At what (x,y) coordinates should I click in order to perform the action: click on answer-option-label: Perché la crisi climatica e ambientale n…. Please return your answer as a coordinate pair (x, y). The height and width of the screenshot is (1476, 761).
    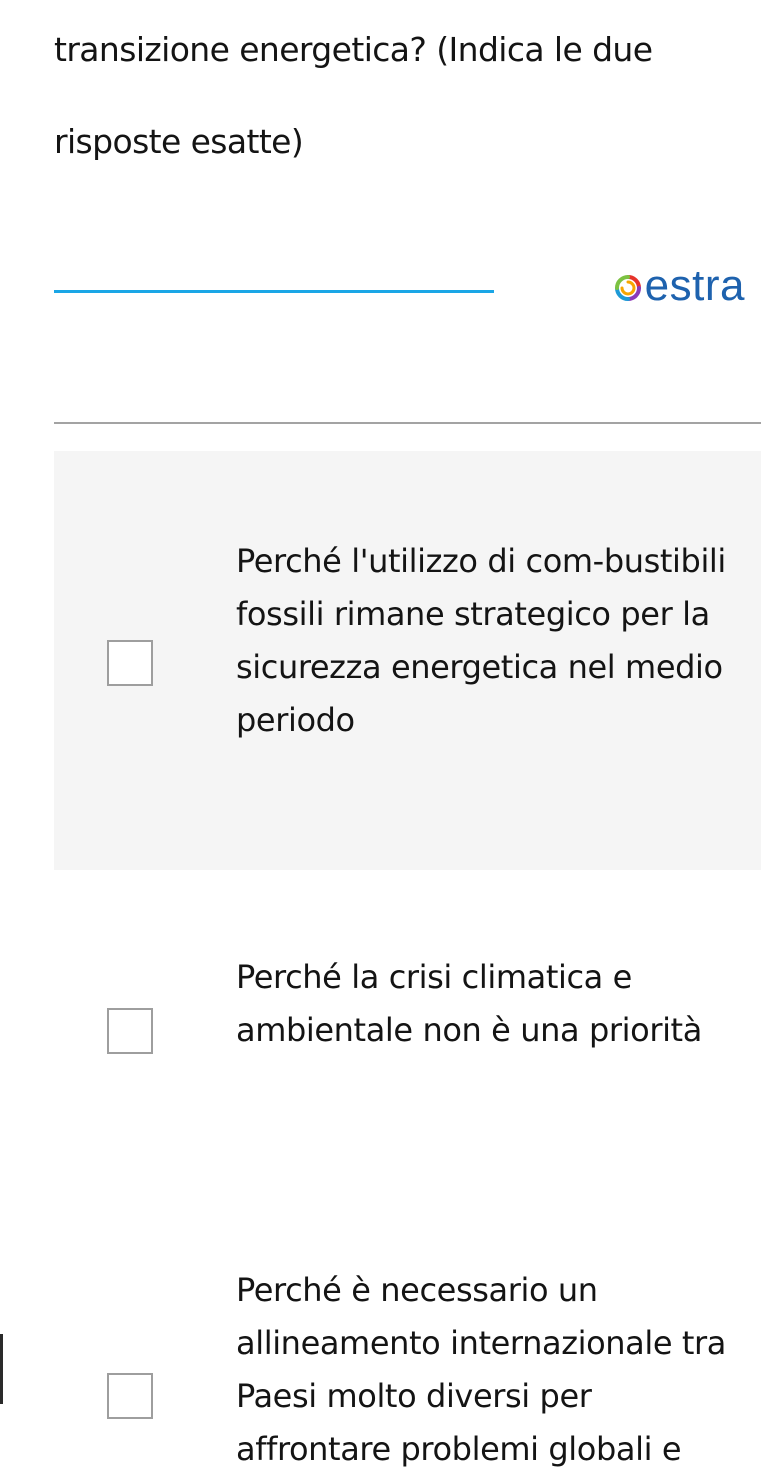
    Looking at the image, I should click on (469, 1003).